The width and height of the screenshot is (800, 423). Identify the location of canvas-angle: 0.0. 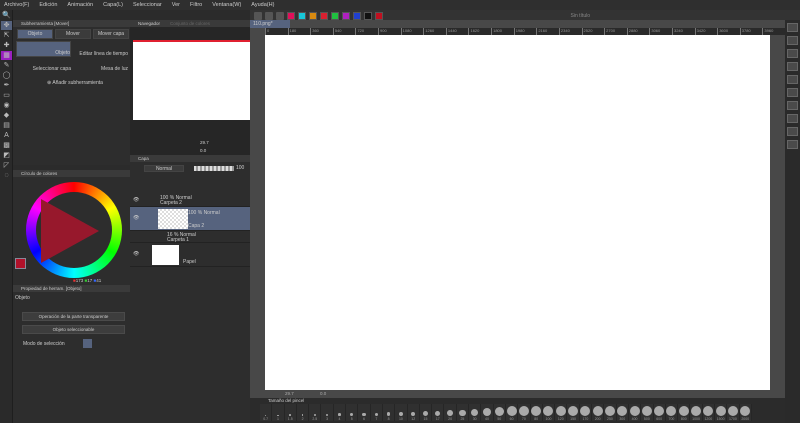
(323, 393).